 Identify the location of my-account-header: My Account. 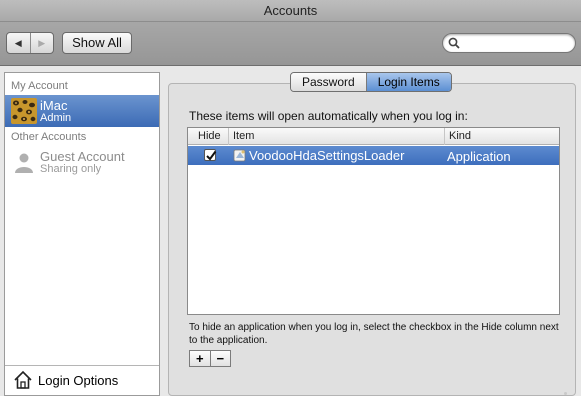
(39, 86).